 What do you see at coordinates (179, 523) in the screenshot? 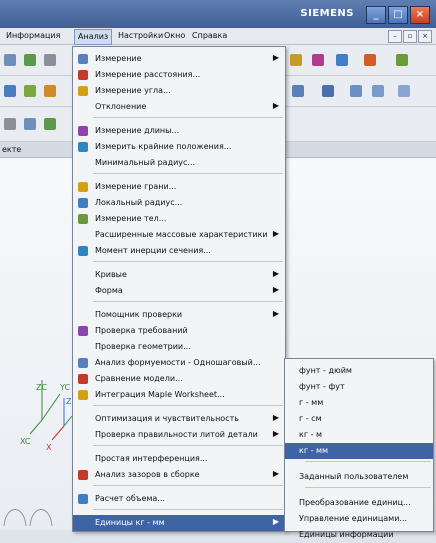
I see `analysis-menu-item: Единицы кг - мм ▶` at bounding box center [179, 523].